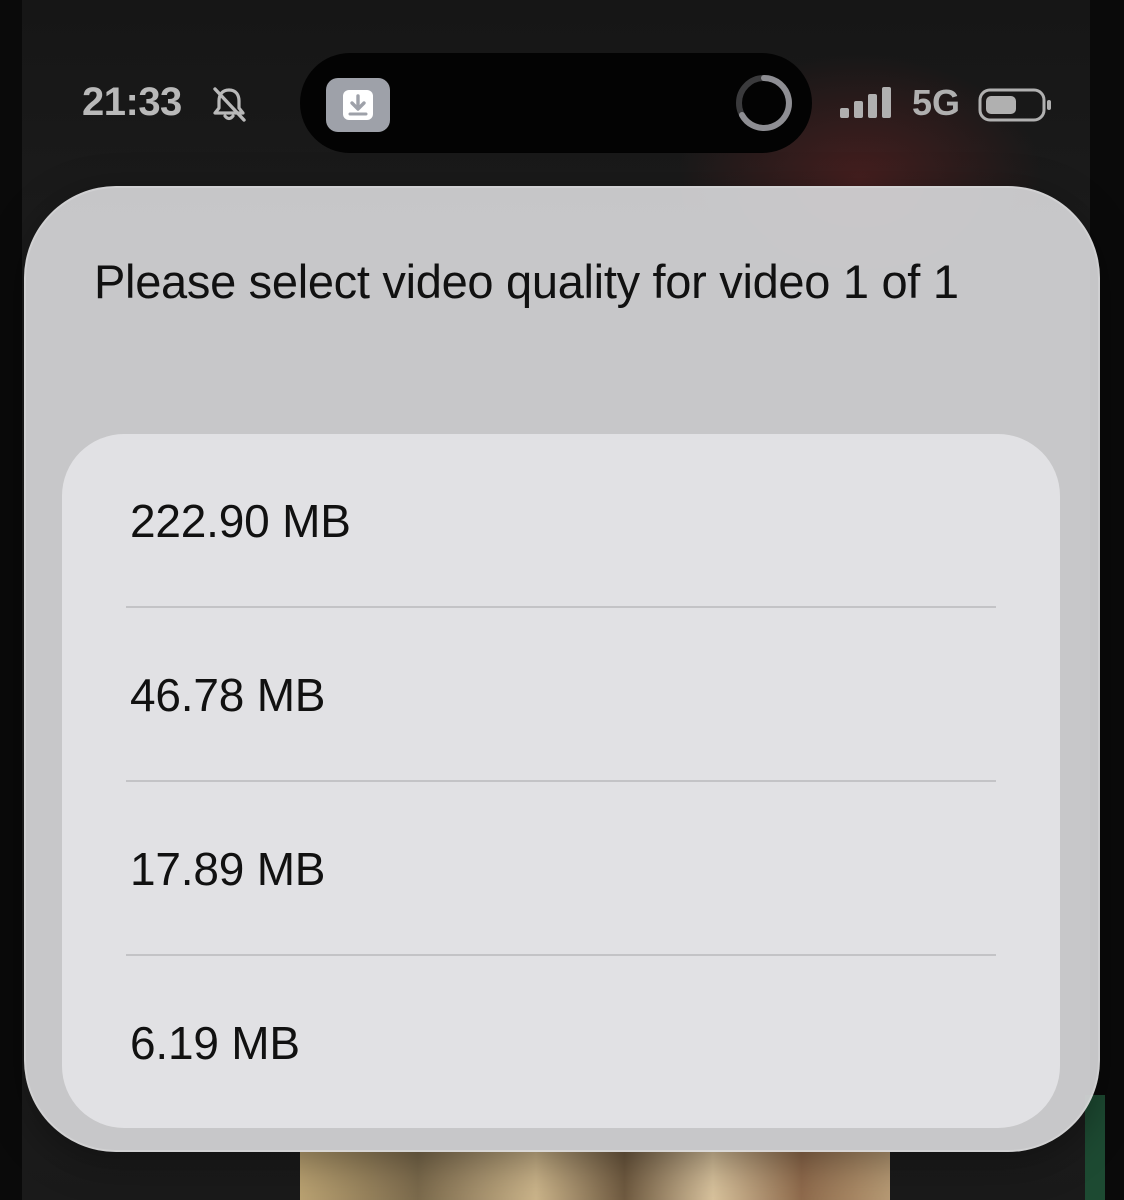  Describe the element at coordinates (229, 104) in the screenshot. I see `bell-slash-icon` at that location.